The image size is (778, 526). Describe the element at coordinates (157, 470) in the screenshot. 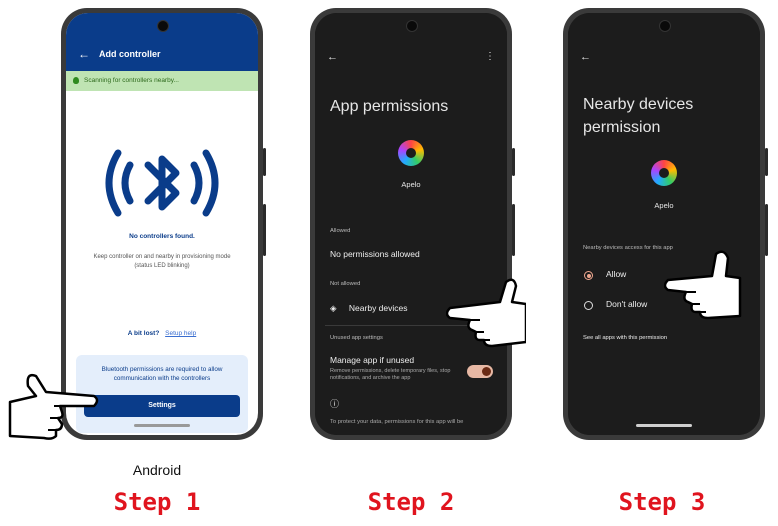

I see `platform-label: Android` at that location.